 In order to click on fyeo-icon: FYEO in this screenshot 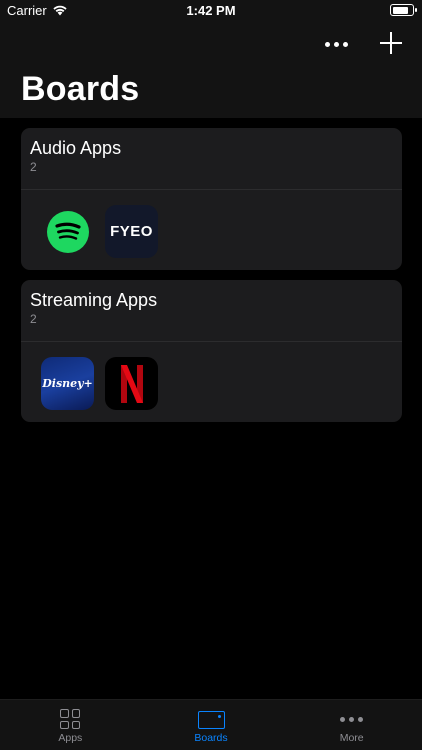, I will do `click(131, 231)`.